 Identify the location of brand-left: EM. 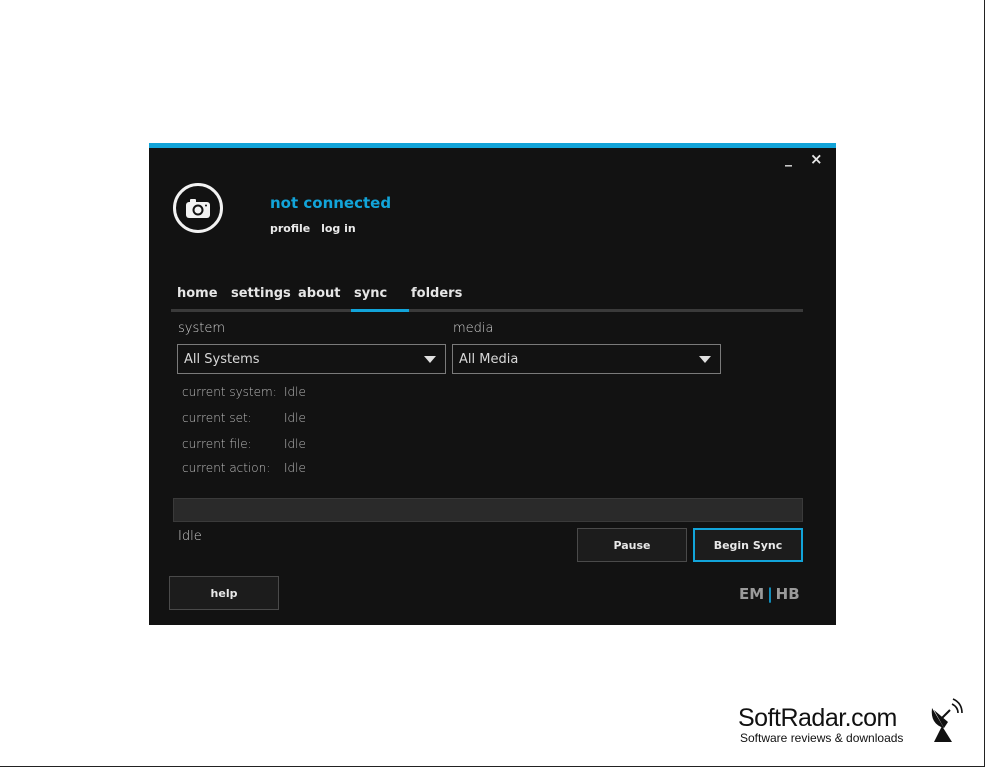
(752, 594).